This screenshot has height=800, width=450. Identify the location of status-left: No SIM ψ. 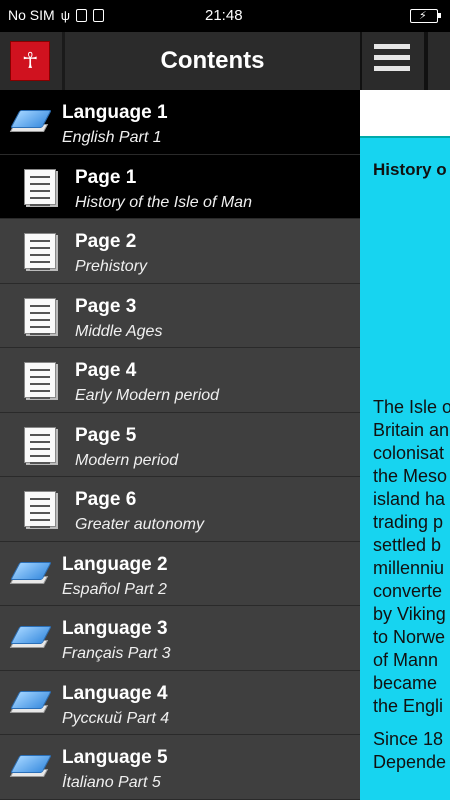
(56, 15).